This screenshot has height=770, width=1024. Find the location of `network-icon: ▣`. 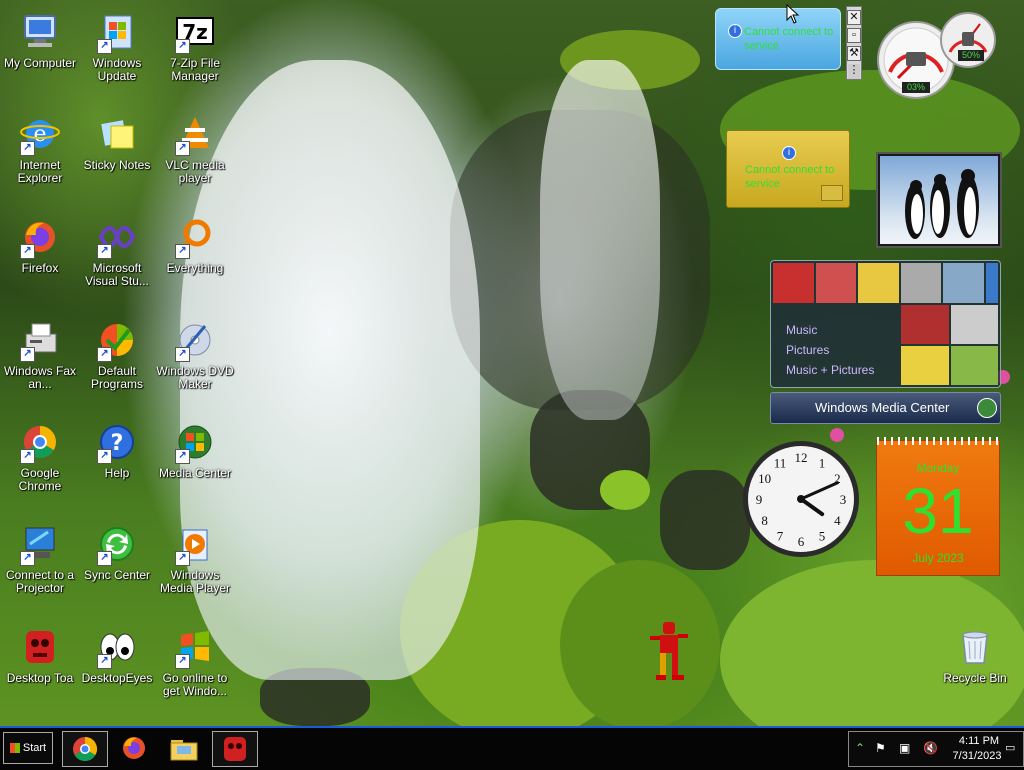

network-icon: ▣ is located at coordinates (904, 748).